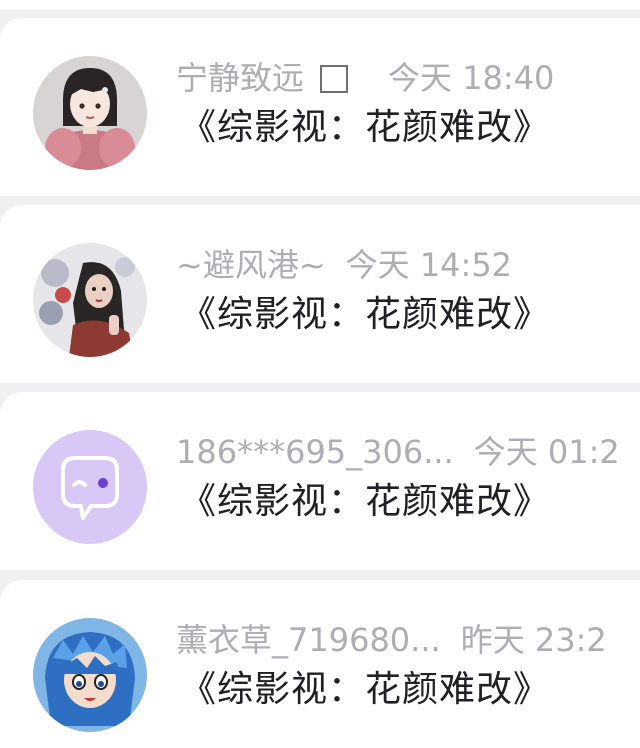  Describe the element at coordinates (90, 113) in the screenshot. I see `anime-girl-avatar-icon` at that location.